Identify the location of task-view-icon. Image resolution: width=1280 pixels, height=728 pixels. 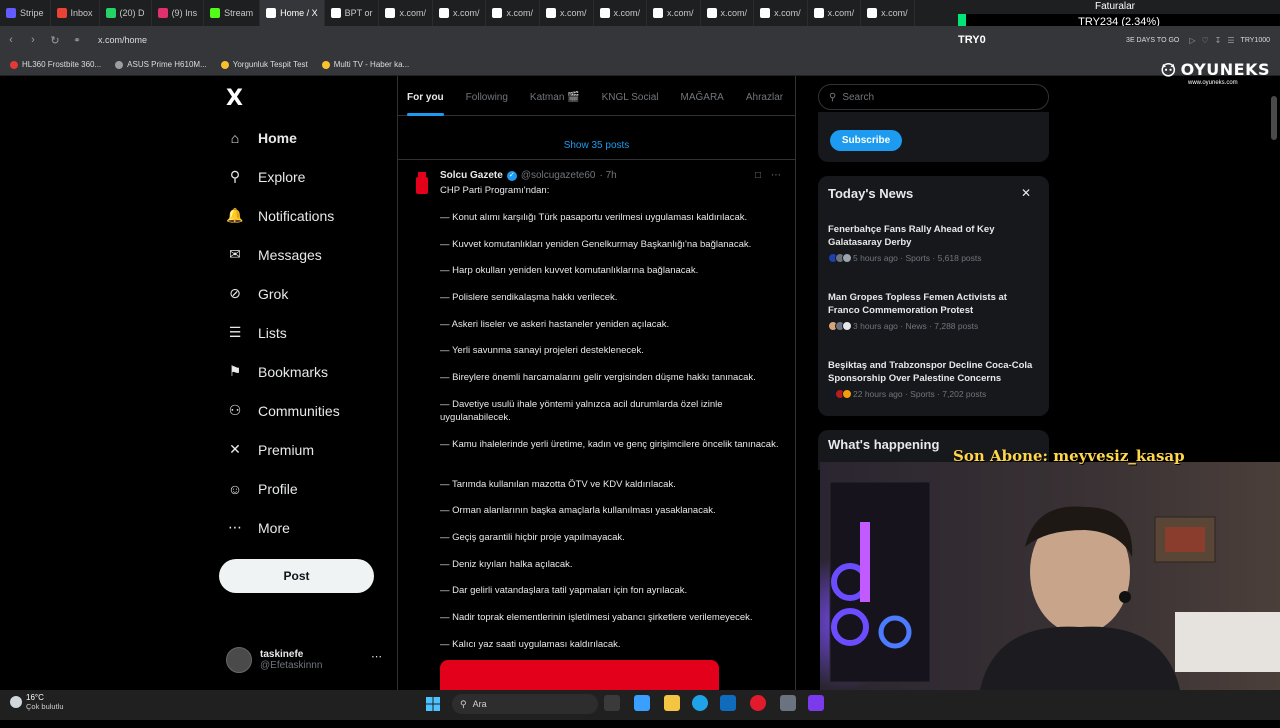
(612, 703).